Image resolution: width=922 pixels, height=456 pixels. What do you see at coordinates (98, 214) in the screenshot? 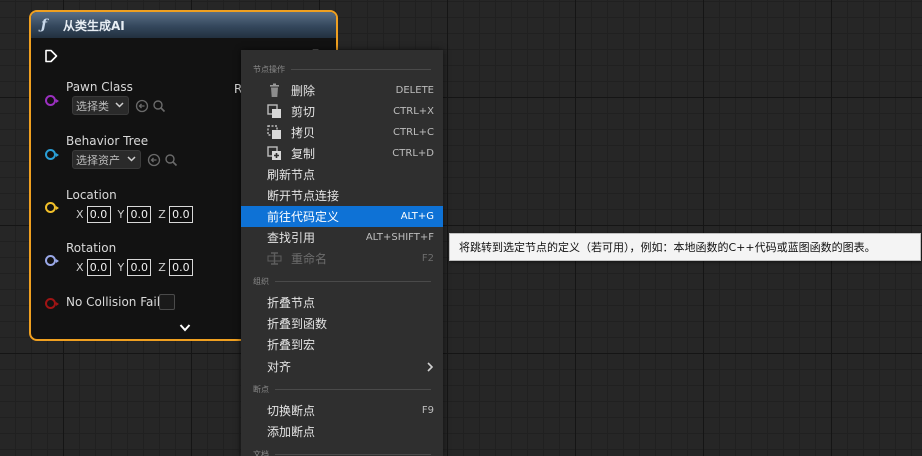
I see `location-x-field: 0.0` at bounding box center [98, 214].